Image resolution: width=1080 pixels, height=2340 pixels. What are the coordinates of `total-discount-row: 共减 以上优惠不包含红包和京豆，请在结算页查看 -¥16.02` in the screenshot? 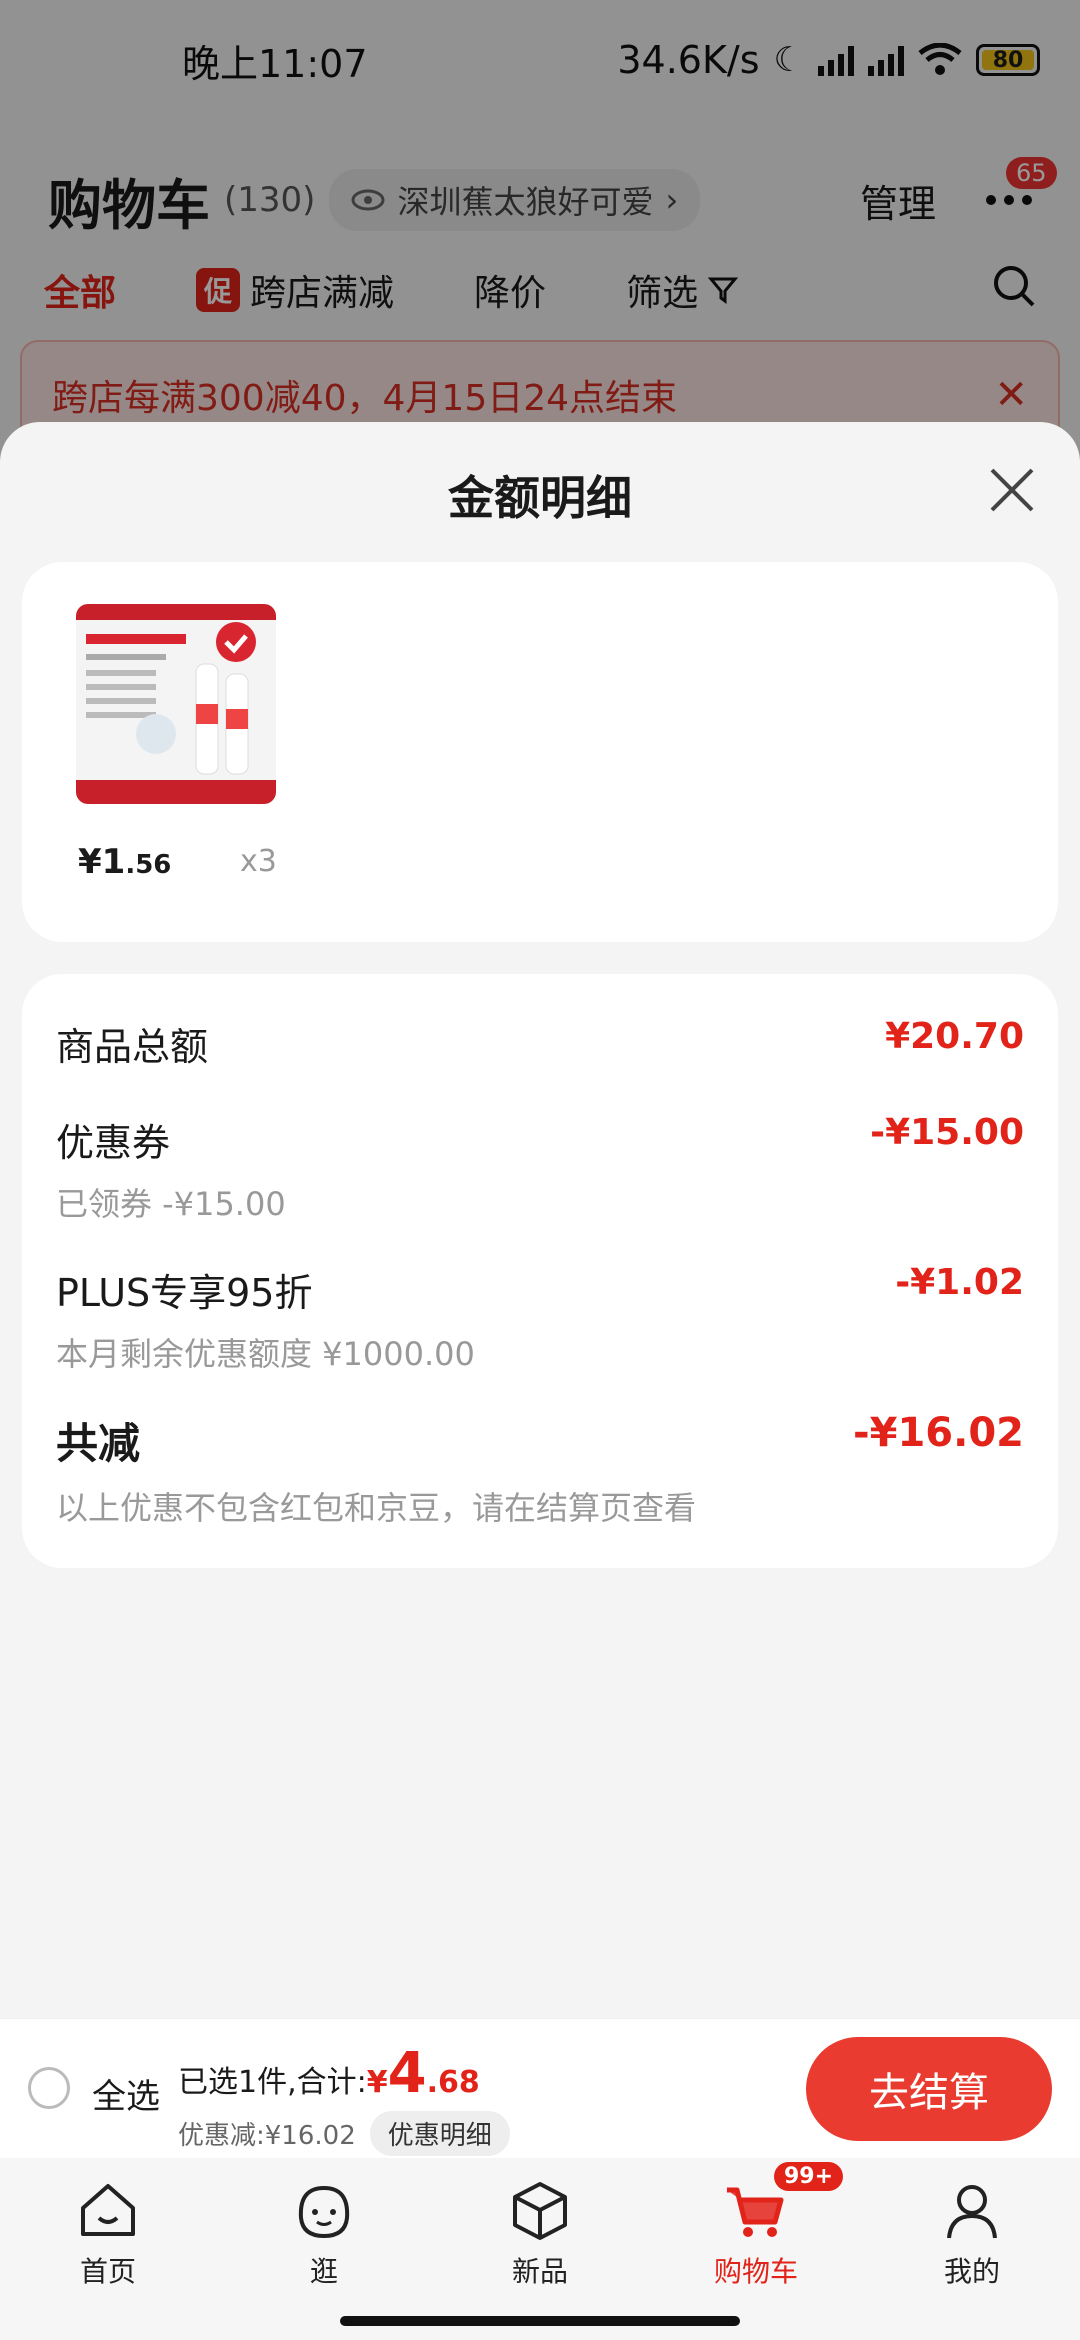 It's located at (540, 1469).